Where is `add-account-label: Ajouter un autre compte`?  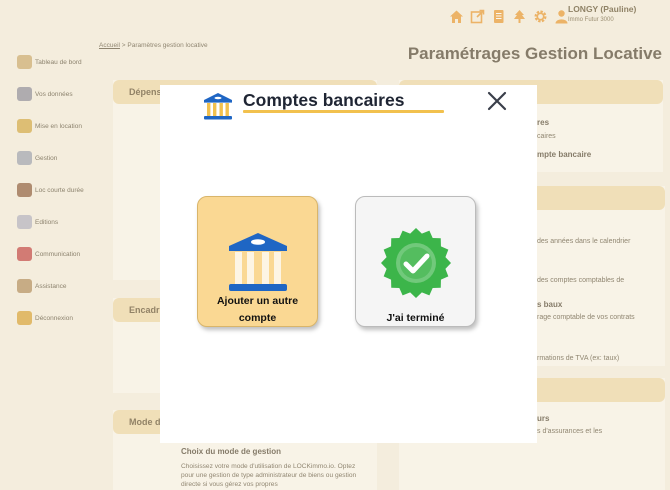 add-account-label: Ajouter un autre compte is located at coordinates (257, 309).